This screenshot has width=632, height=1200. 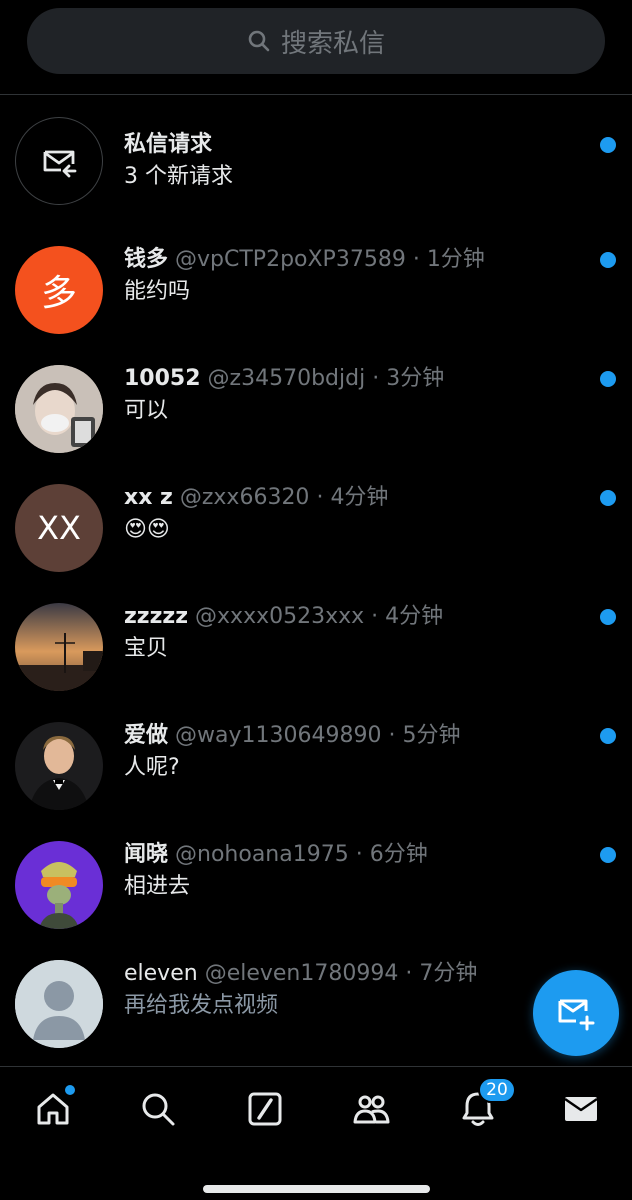 I want to click on sender-handle: @z34570bdjdj, so click(x=286, y=378).